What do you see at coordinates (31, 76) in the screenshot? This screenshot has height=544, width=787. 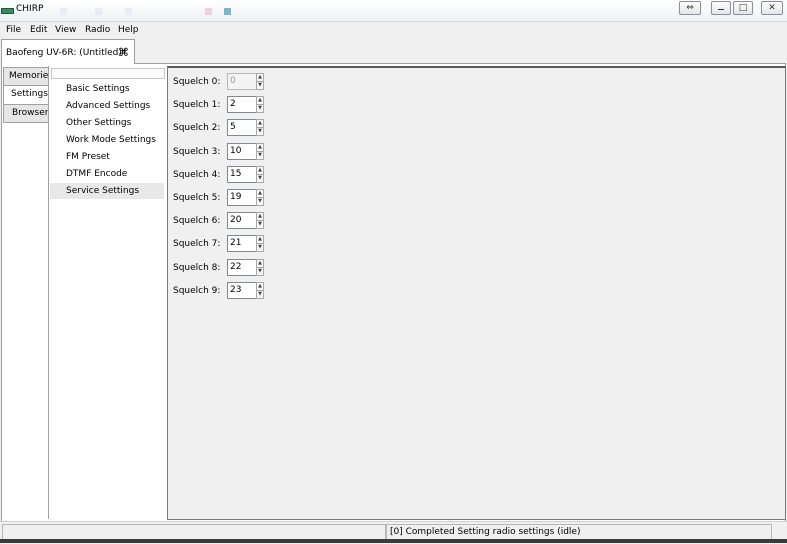 I see `tab-memories-label: Memories` at bounding box center [31, 76].